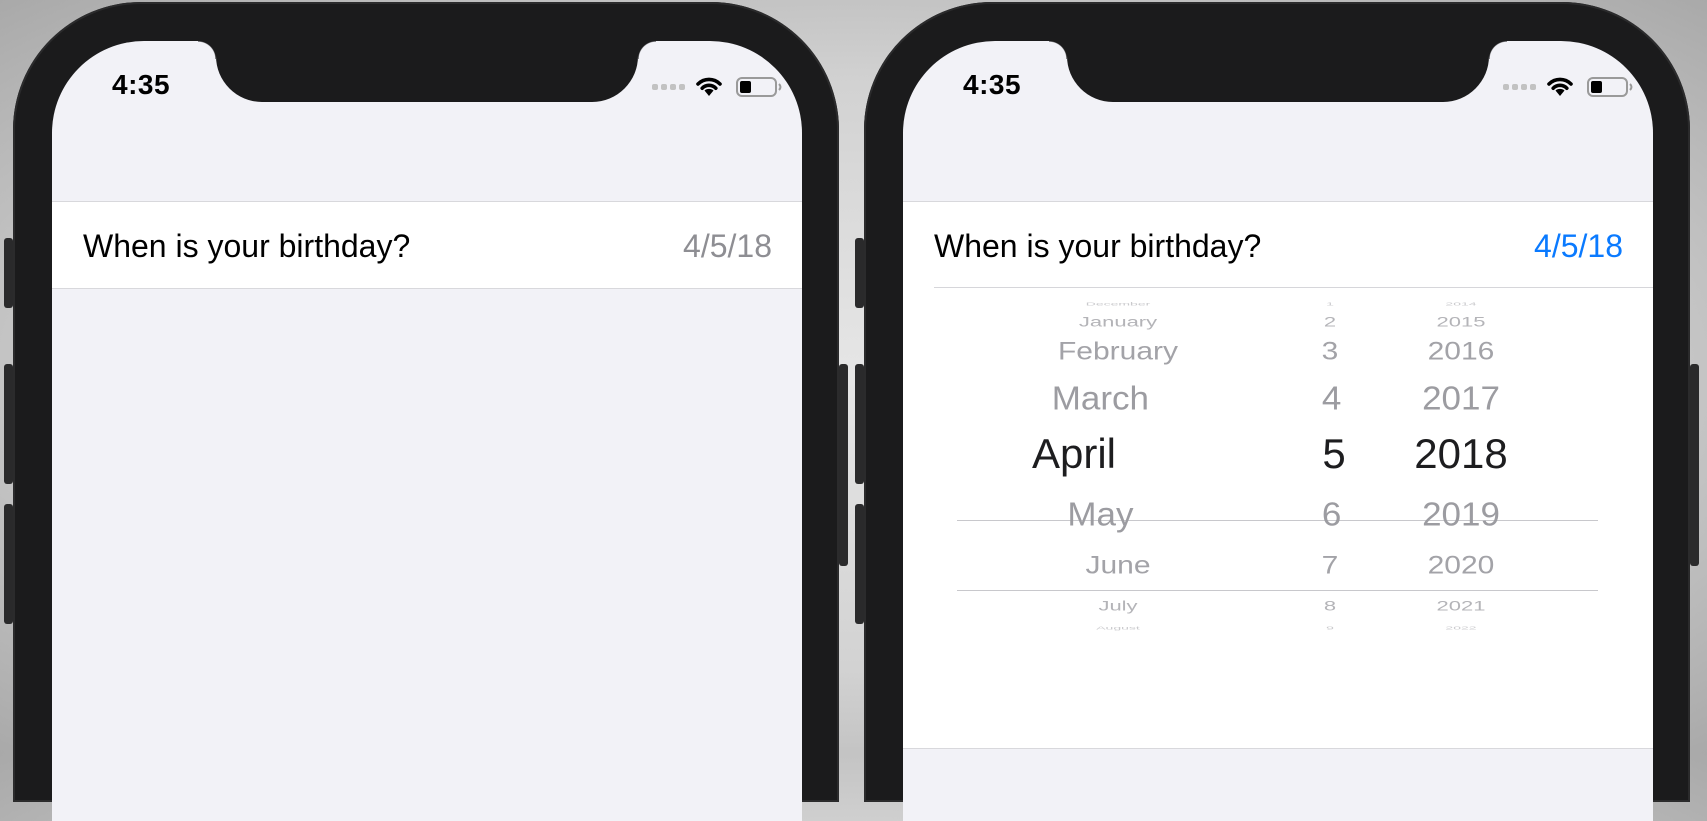 This screenshot has height=821, width=1707. Describe the element at coordinates (1461, 322) in the screenshot. I see `picker-year-option: 2015` at that location.